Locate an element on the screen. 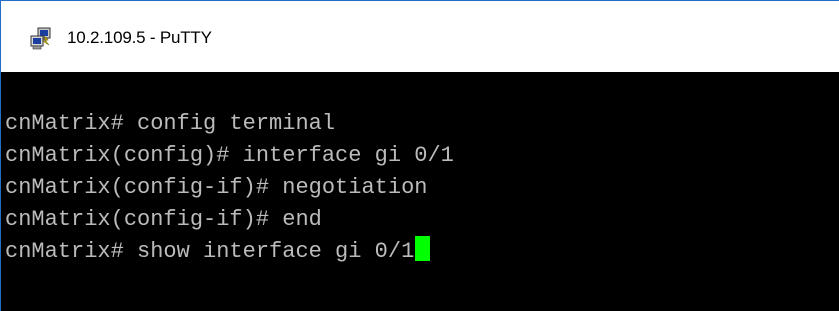  text-cursor is located at coordinates (423, 248).